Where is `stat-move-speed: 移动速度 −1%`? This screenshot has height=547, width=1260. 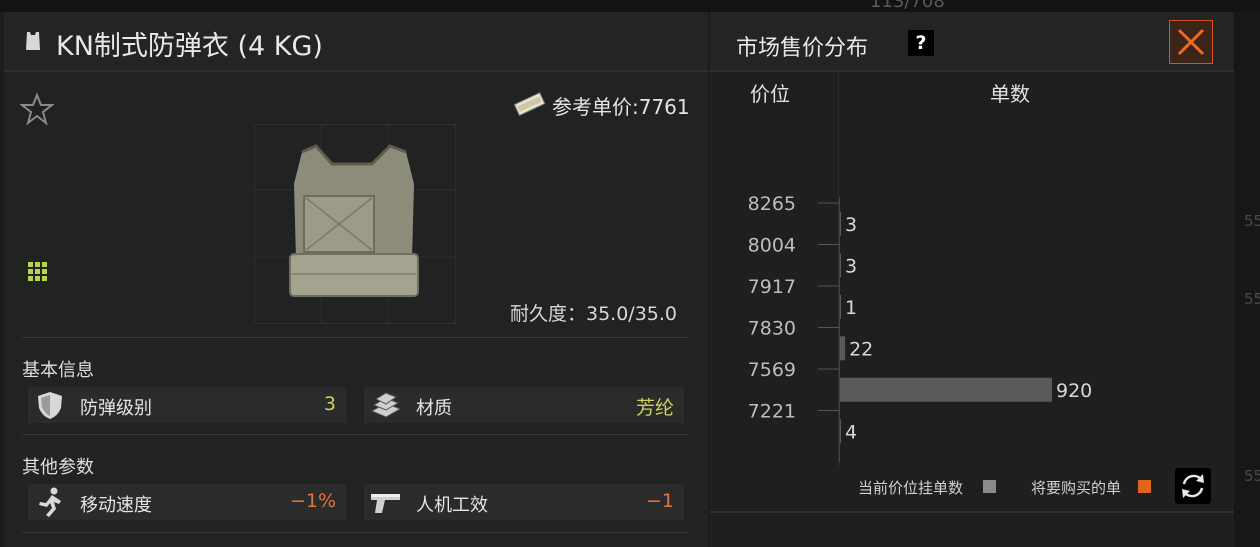 stat-move-speed: 移动速度 −1% is located at coordinates (187, 502).